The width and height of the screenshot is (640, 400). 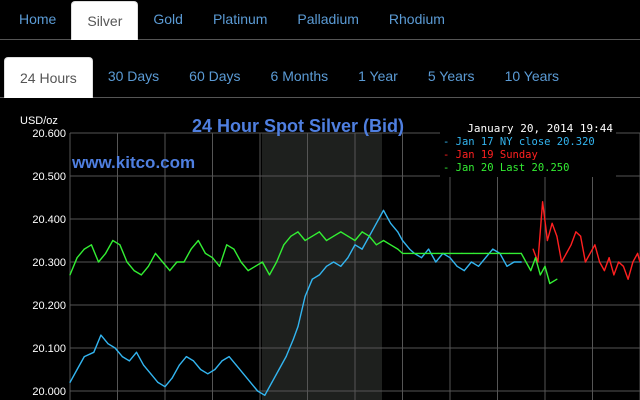 What do you see at coordinates (532, 76) in the screenshot?
I see `tab-10-years: 10 Years` at bounding box center [532, 76].